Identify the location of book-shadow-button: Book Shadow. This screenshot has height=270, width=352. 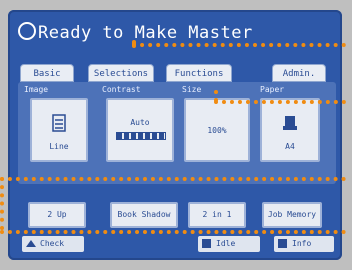
(144, 215).